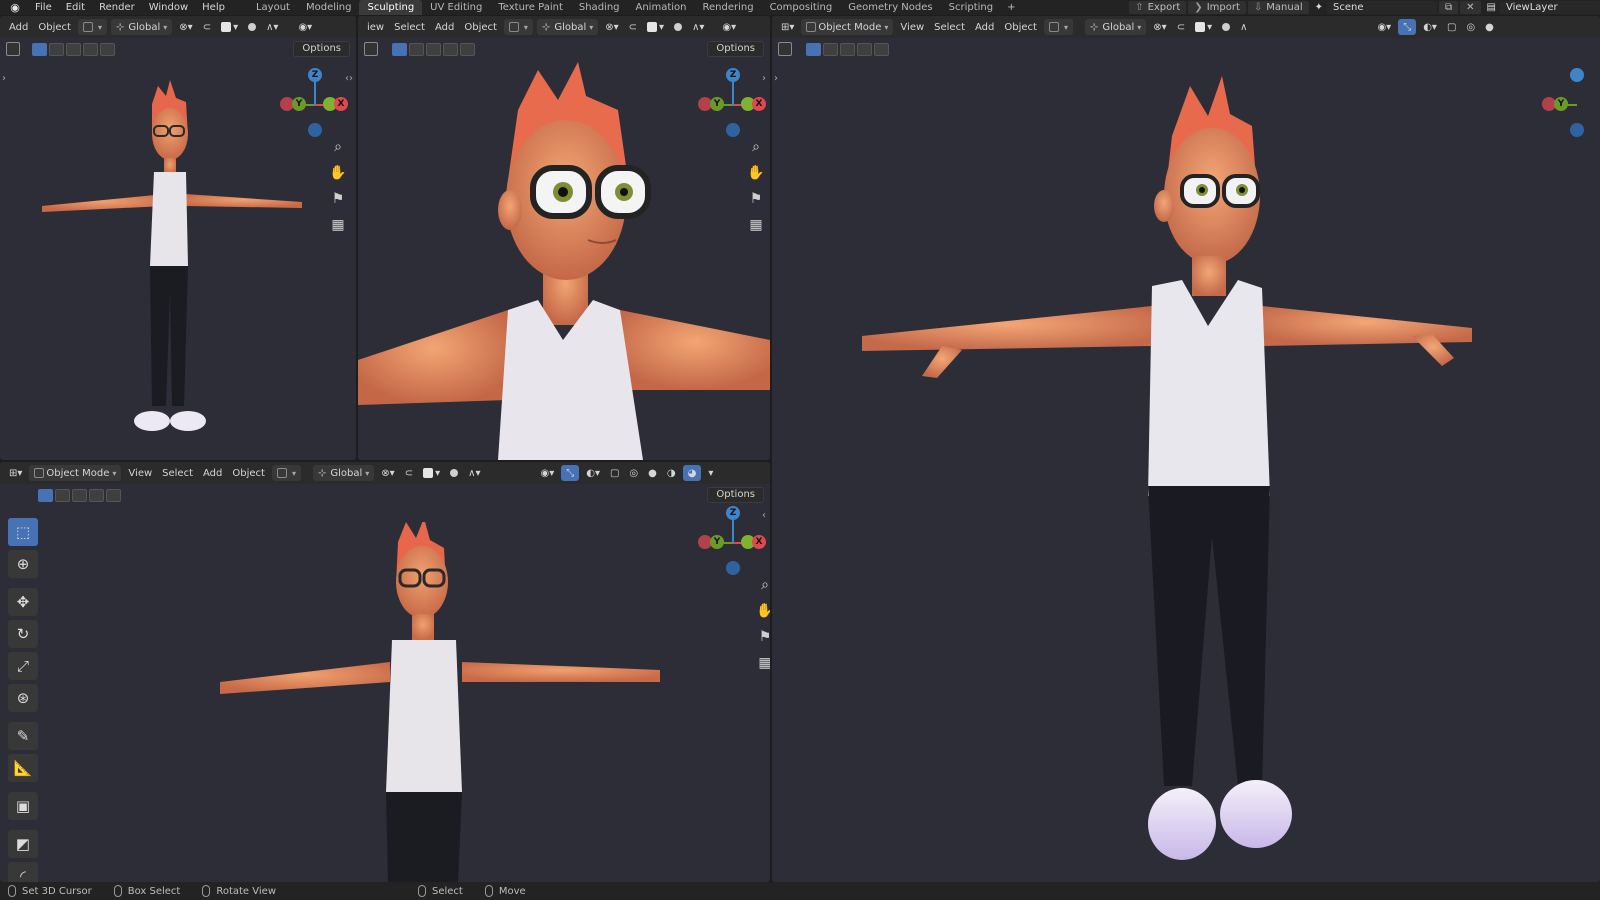  What do you see at coordinates (671, 473) in the screenshot?
I see `shading-material-icon: ◑` at bounding box center [671, 473].